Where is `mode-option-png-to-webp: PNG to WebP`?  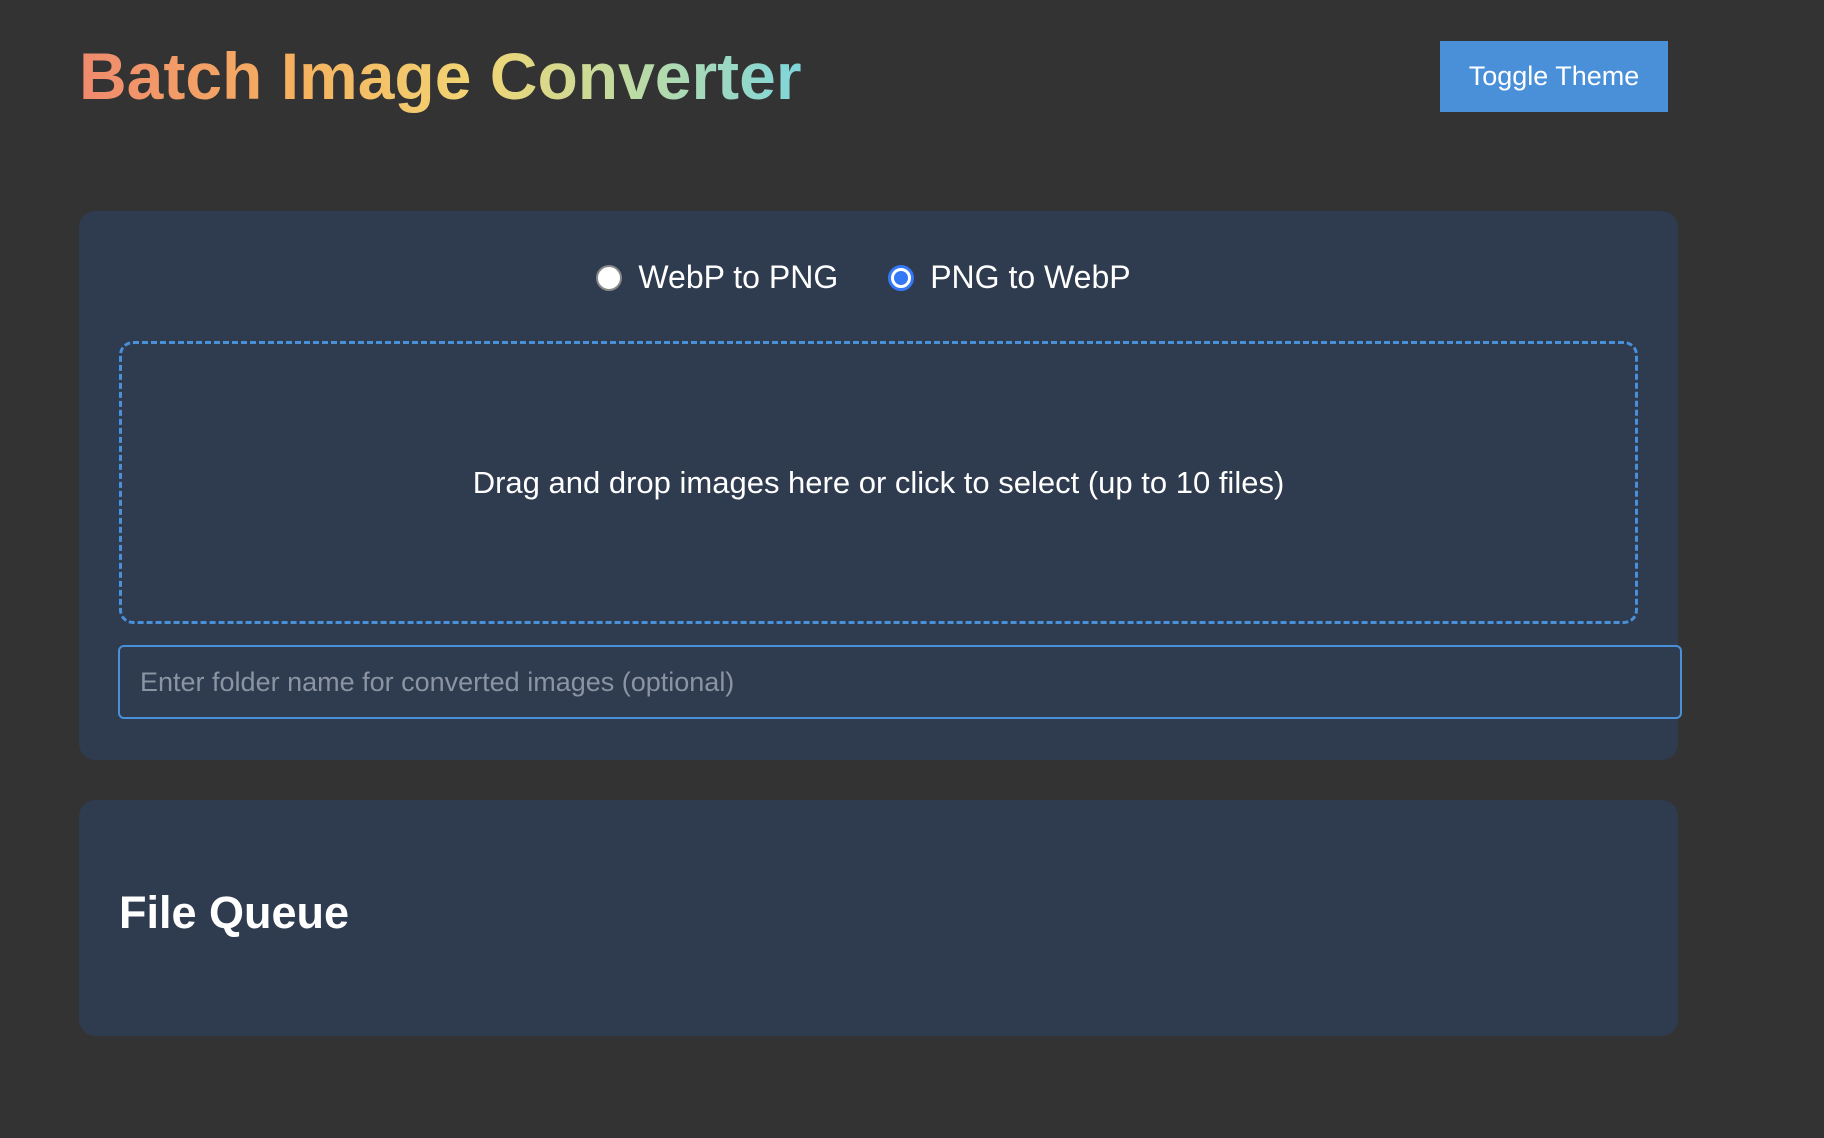 mode-option-png-to-webp: PNG to WebP is located at coordinates (1009, 277).